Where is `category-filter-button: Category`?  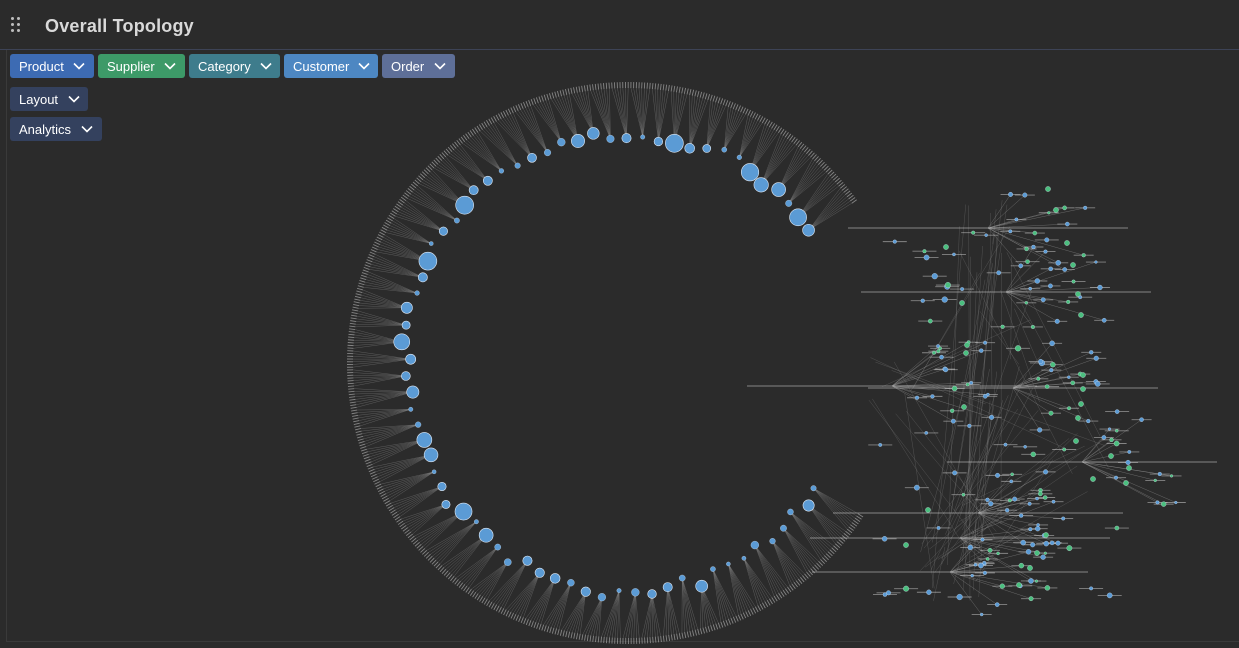
category-filter-button: Category is located at coordinates (234, 66).